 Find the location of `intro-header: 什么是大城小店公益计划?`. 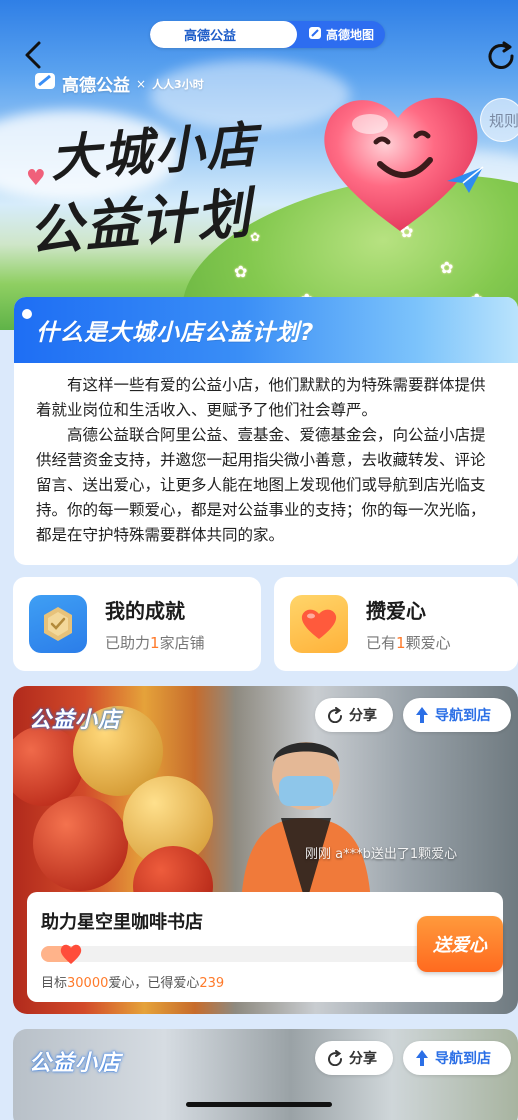

intro-header: 什么是大城小店公益计划? is located at coordinates (266, 330).